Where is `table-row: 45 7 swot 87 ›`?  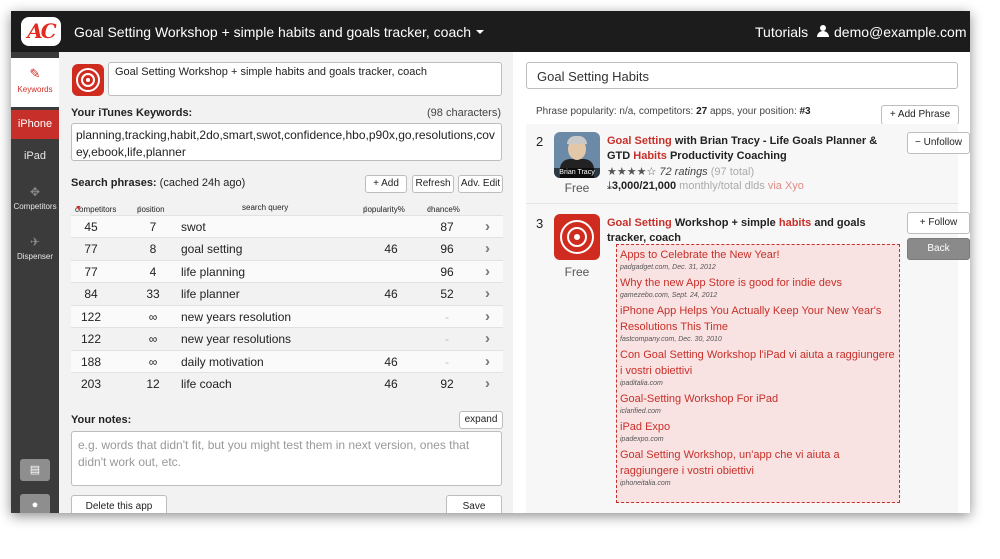 table-row: 45 7 swot 87 › is located at coordinates (287, 226).